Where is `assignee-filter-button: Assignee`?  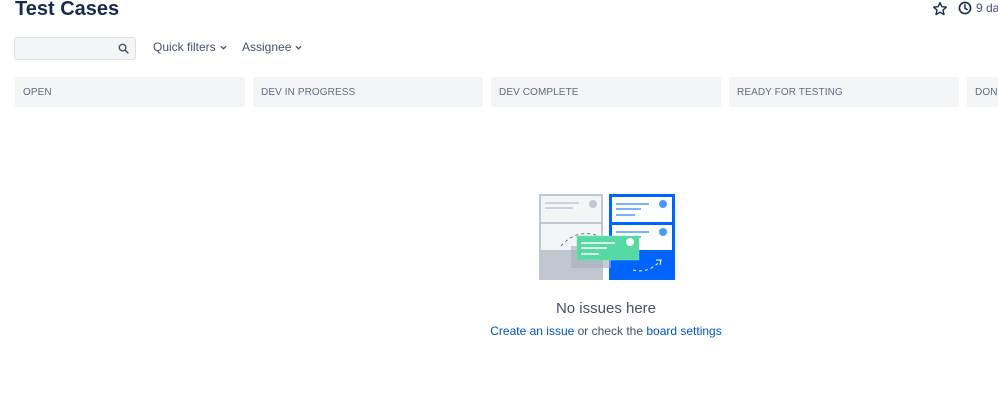 assignee-filter-button: Assignee is located at coordinates (272, 47).